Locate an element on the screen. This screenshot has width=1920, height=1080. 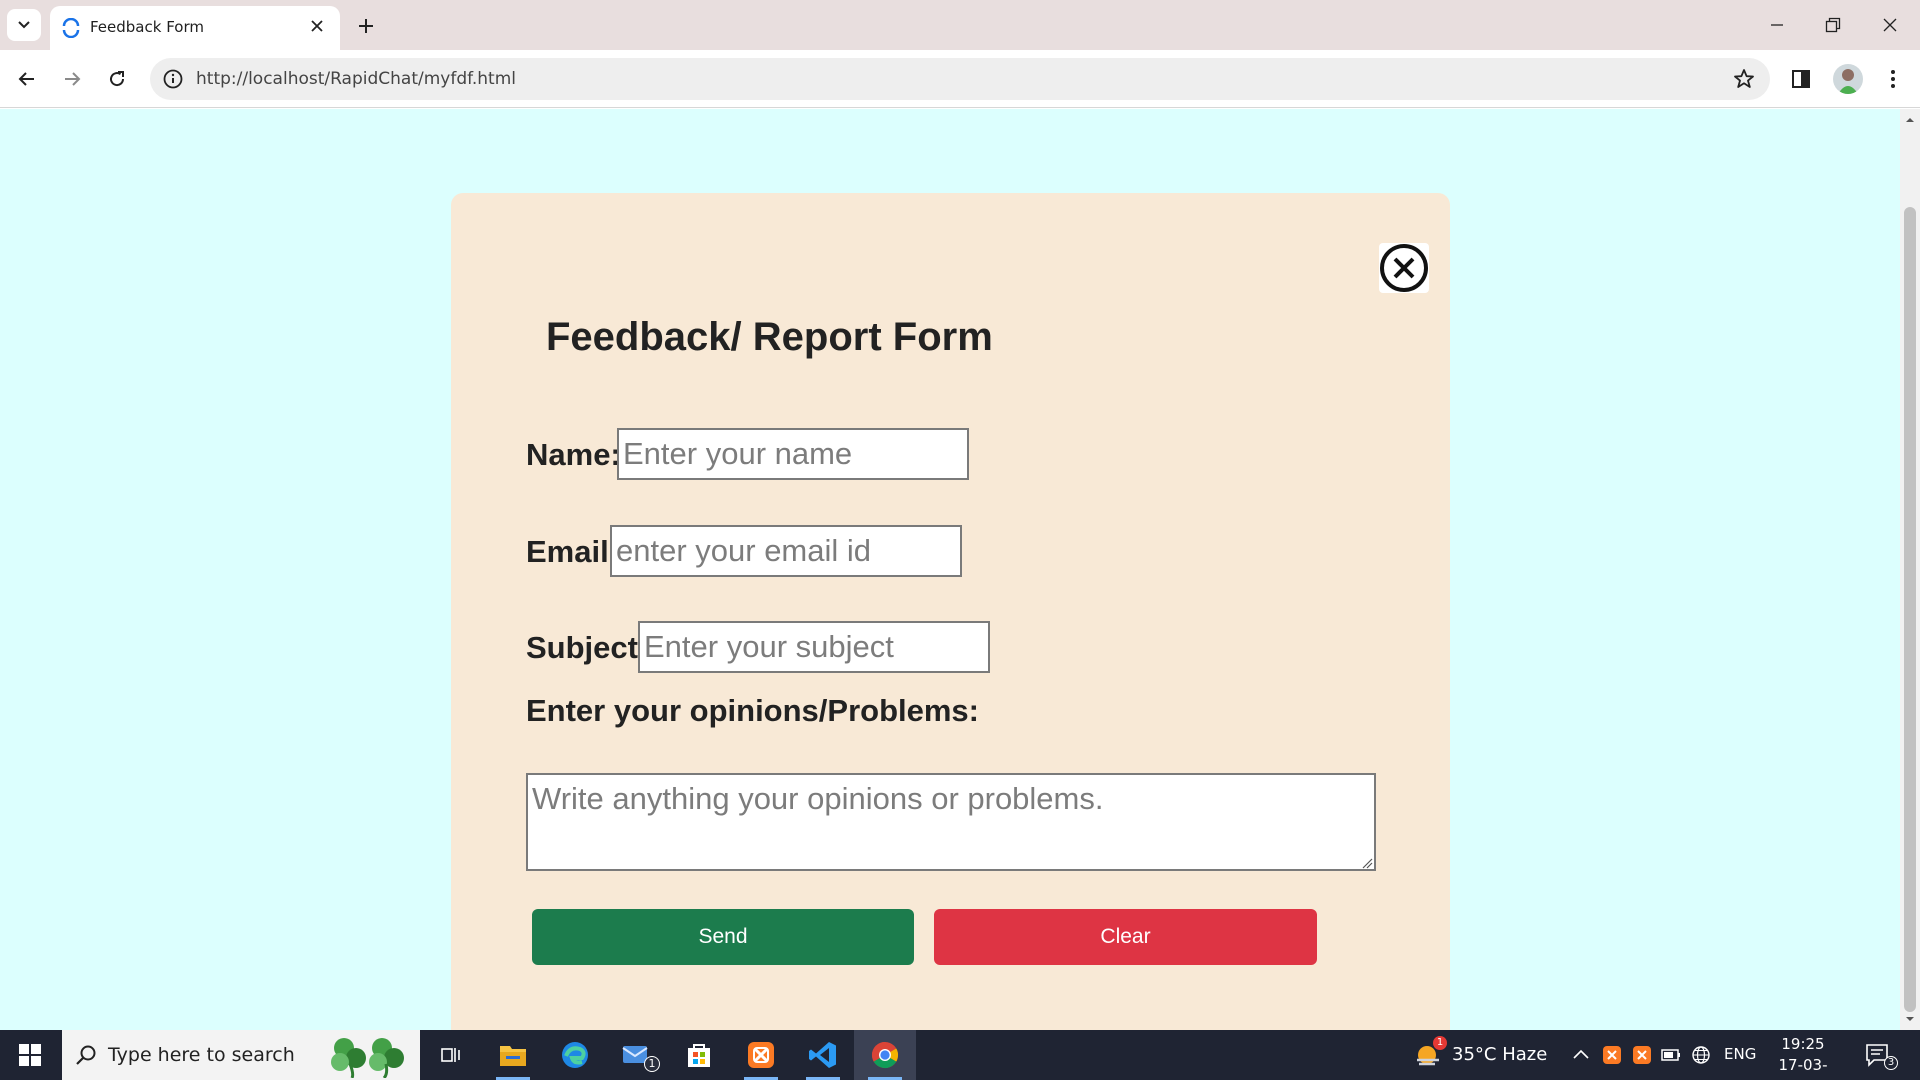
task-view-button is located at coordinates (451, 1055).